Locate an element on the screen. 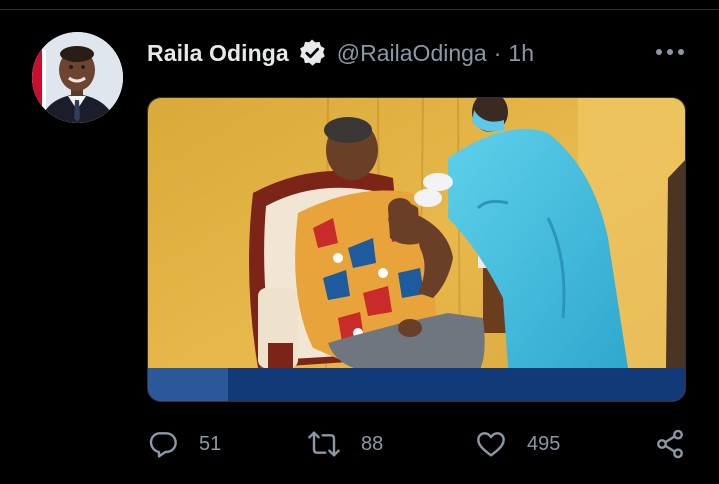  reply-button: 51 is located at coordinates (184, 444).